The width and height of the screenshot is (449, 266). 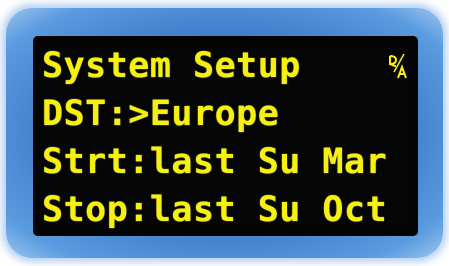 What do you see at coordinates (398, 66) in the screenshot?
I see `manual-auto-indicator-icon` at bounding box center [398, 66].